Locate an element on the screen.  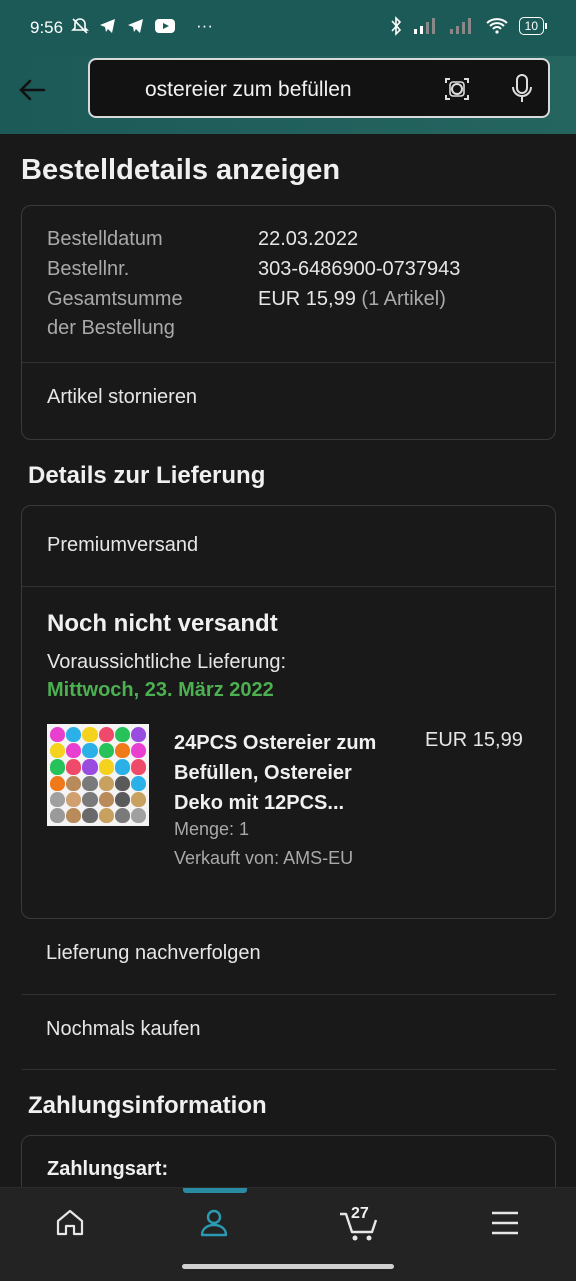
order-date-value: 22.03.2022 is located at coordinates (308, 239).